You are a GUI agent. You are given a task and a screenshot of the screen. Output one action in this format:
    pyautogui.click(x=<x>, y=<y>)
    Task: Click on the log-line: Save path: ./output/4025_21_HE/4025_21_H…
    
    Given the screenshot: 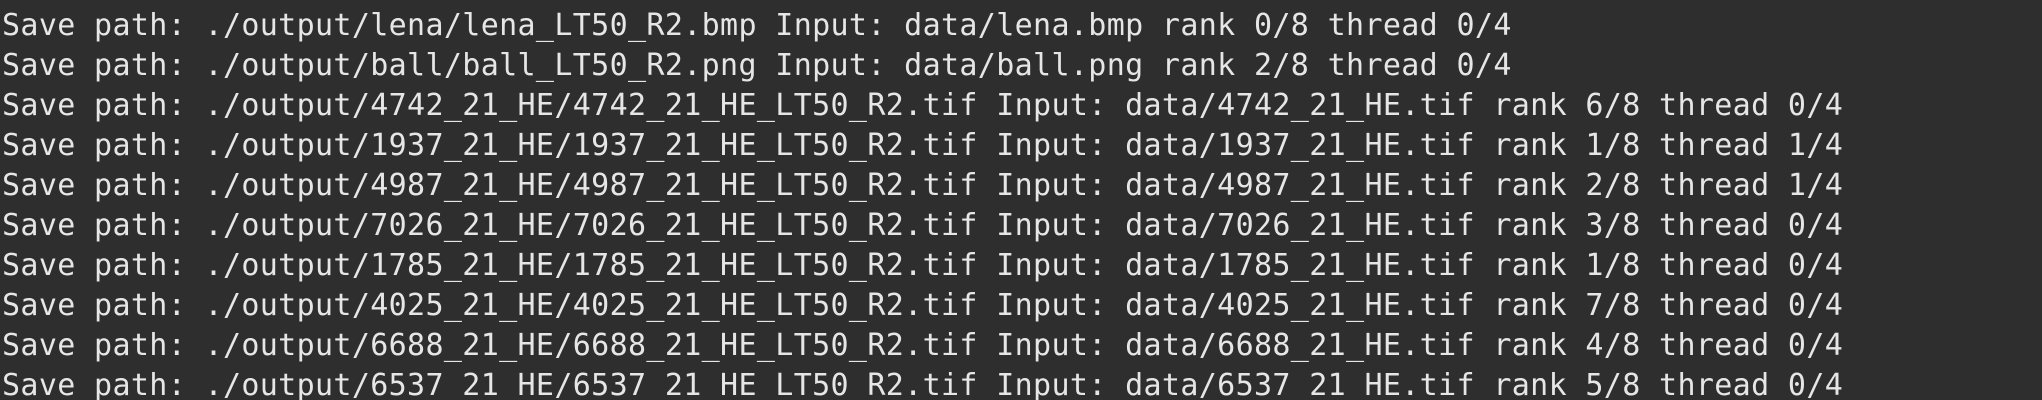 What is the action you would take?
    pyautogui.click(x=923, y=305)
    